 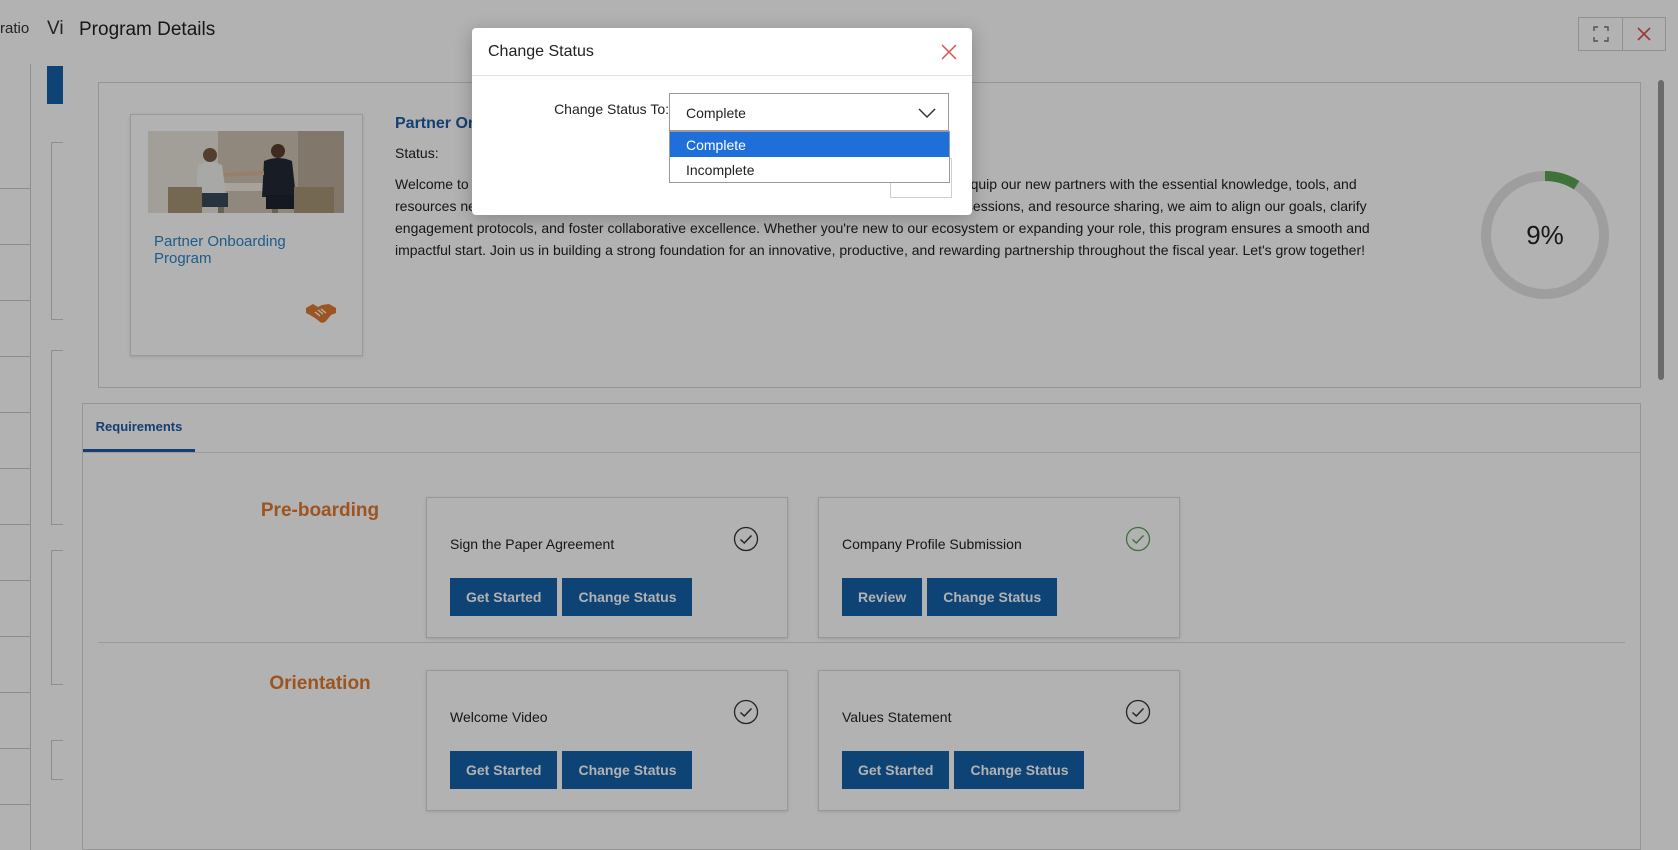 I want to click on status-option-incomplete: Incomplete, so click(x=809, y=169).